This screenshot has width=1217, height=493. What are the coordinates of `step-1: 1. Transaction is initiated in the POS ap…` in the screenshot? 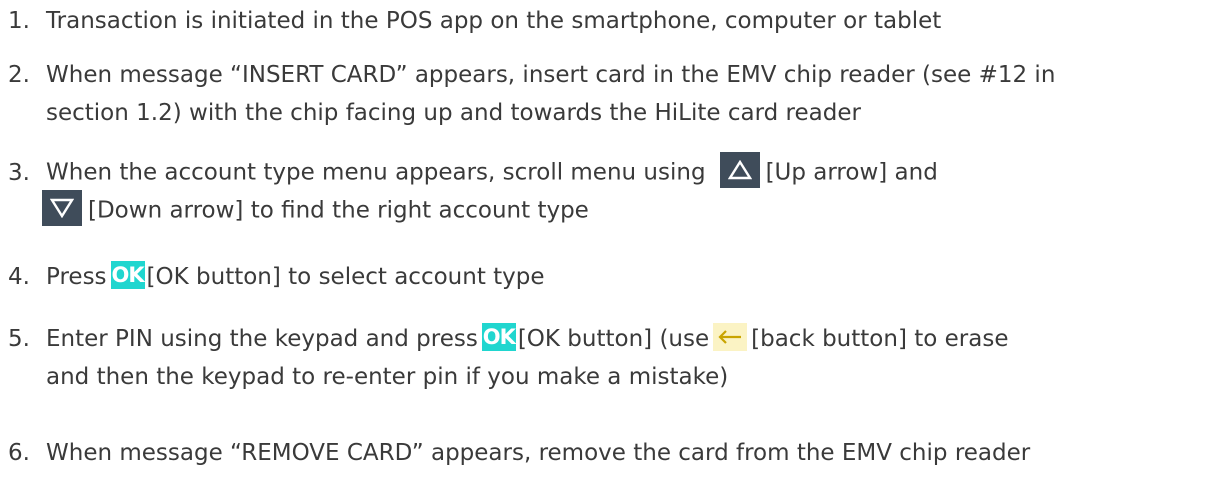 It's located at (608, 21).